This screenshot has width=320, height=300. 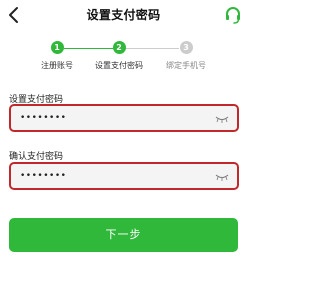 What do you see at coordinates (119, 65) in the screenshot?
I see `step-2-label: 设置支付密码` at bounding box center [119, 65].